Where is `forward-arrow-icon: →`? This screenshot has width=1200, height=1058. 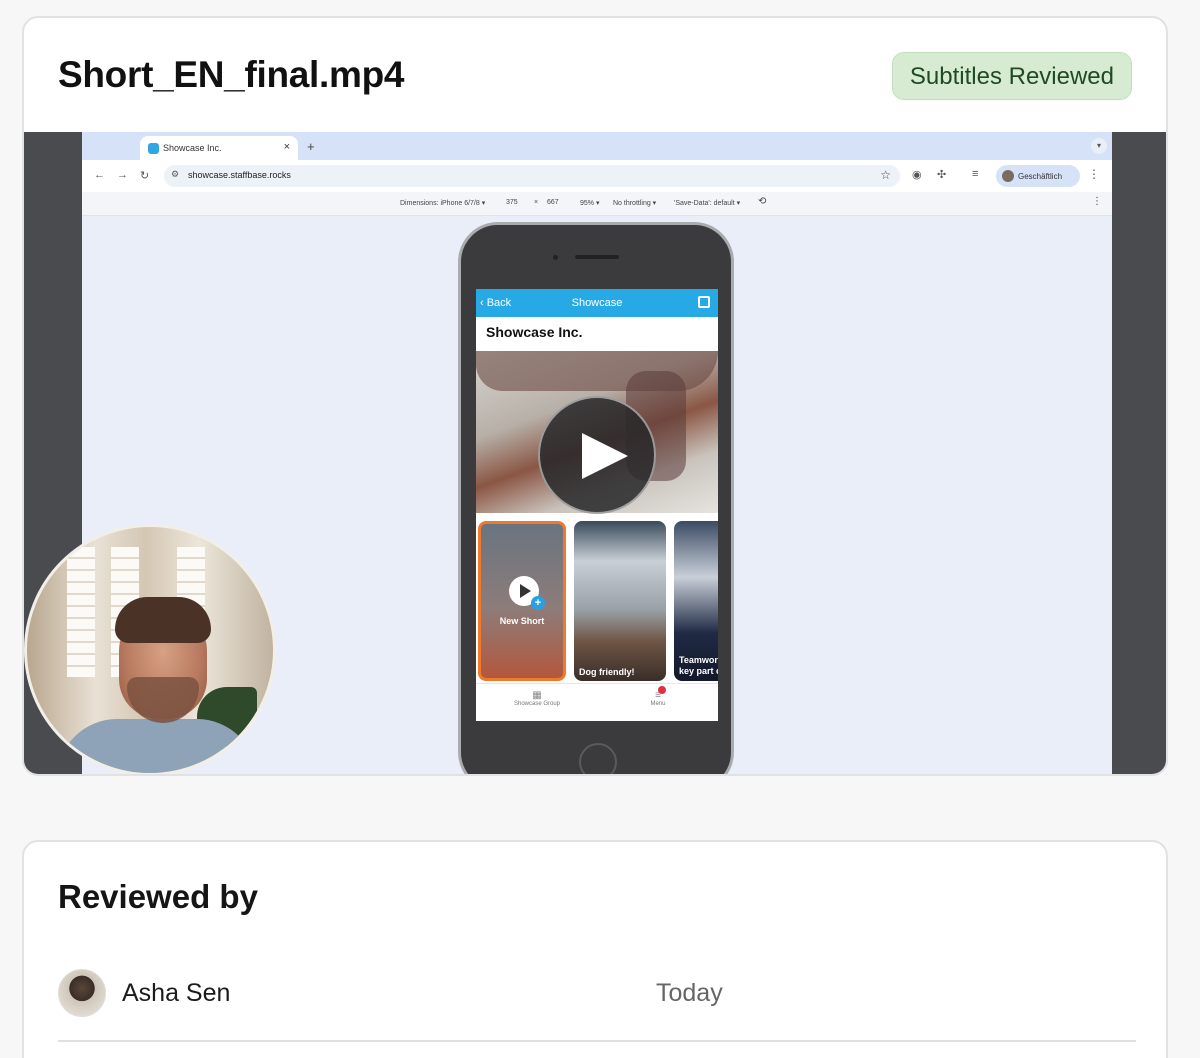 forward-arrow-icon: → is located at coordinates (122, 175).